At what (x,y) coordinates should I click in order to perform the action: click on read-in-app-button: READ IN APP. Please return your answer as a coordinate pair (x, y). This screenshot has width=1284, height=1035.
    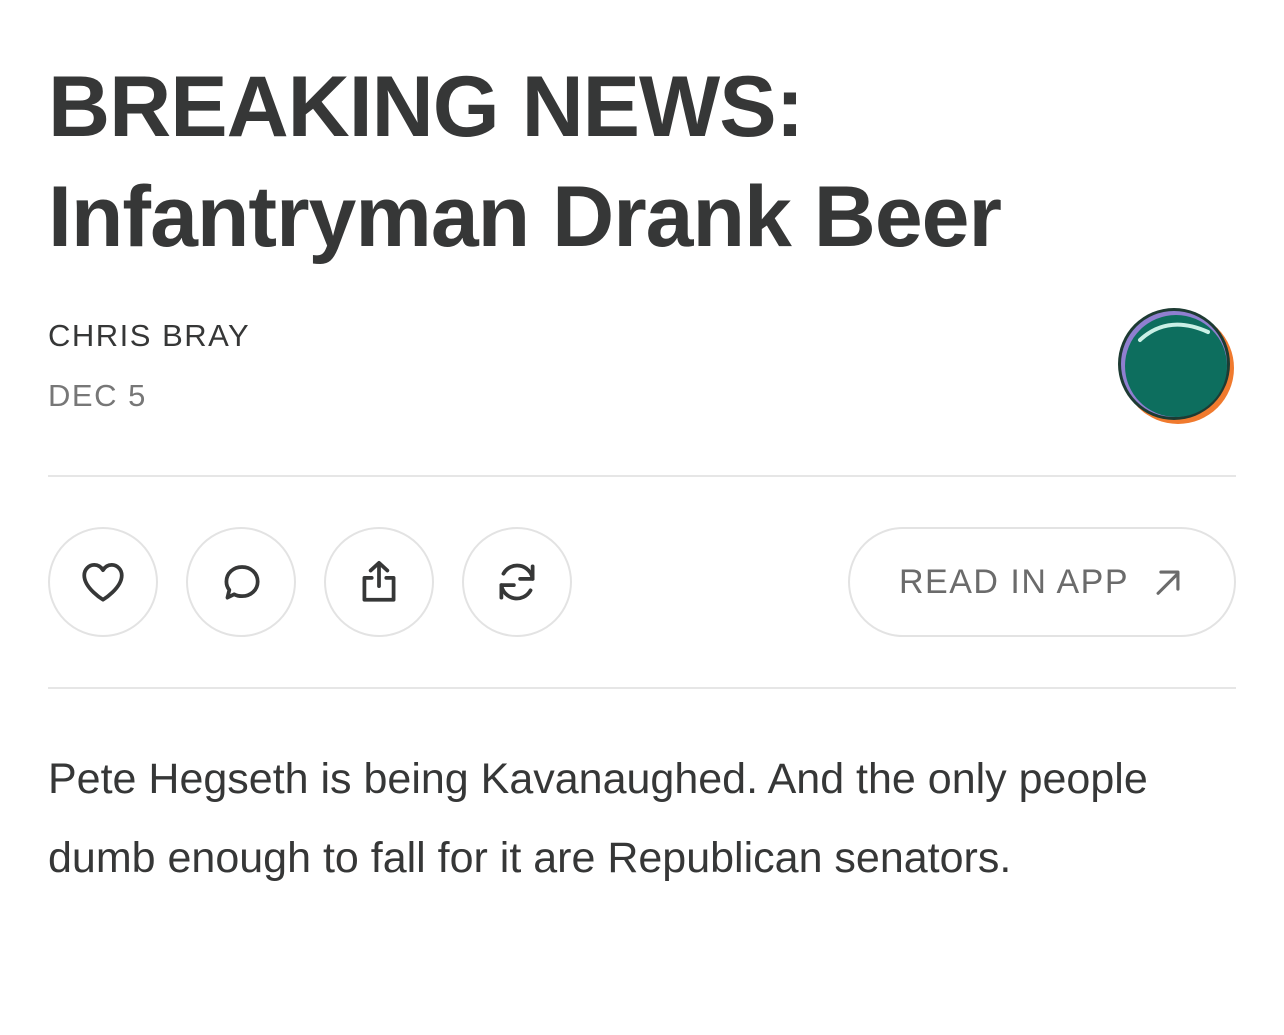
    Looking at the image, I should click on (1042, 582).